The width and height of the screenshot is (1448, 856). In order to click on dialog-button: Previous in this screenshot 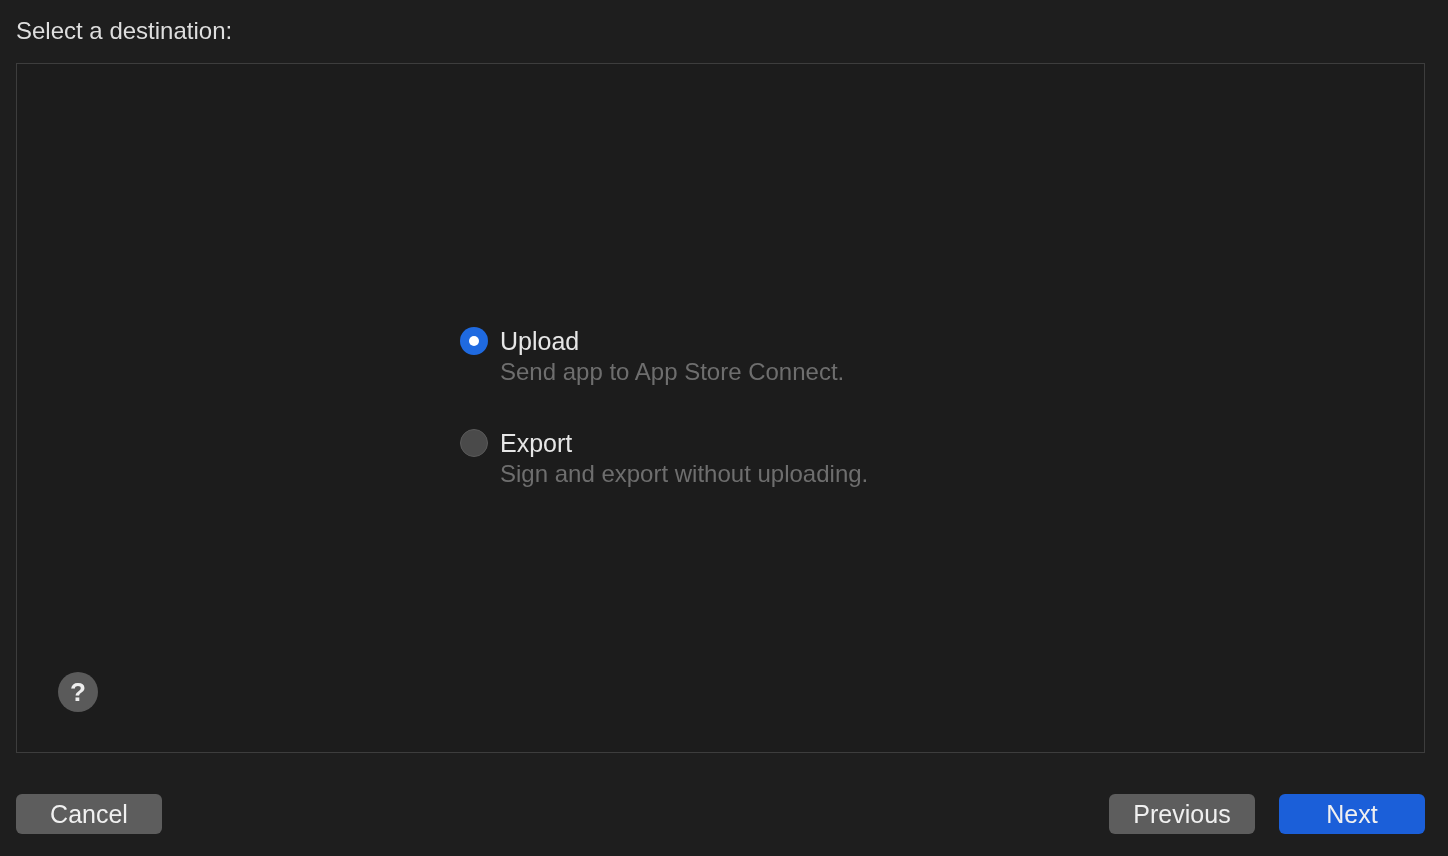, I will do `click(1182, 814)`.